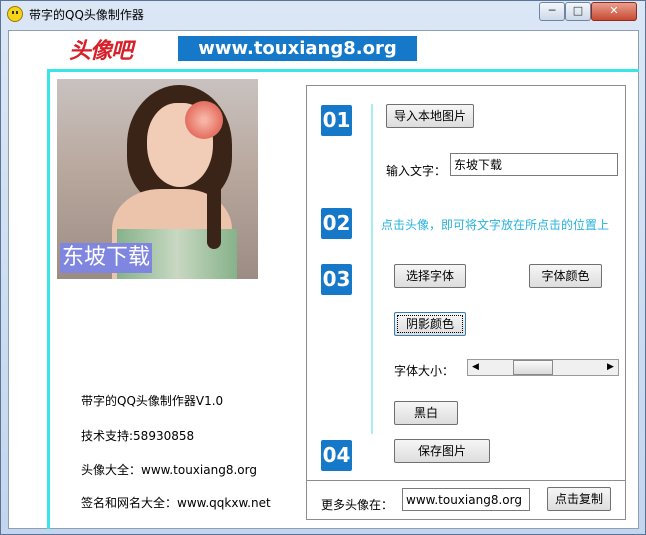 The width and height of the screenshot is (646, 535). I want to click on avatar-preview: 东坡下载, so click(157, 179).